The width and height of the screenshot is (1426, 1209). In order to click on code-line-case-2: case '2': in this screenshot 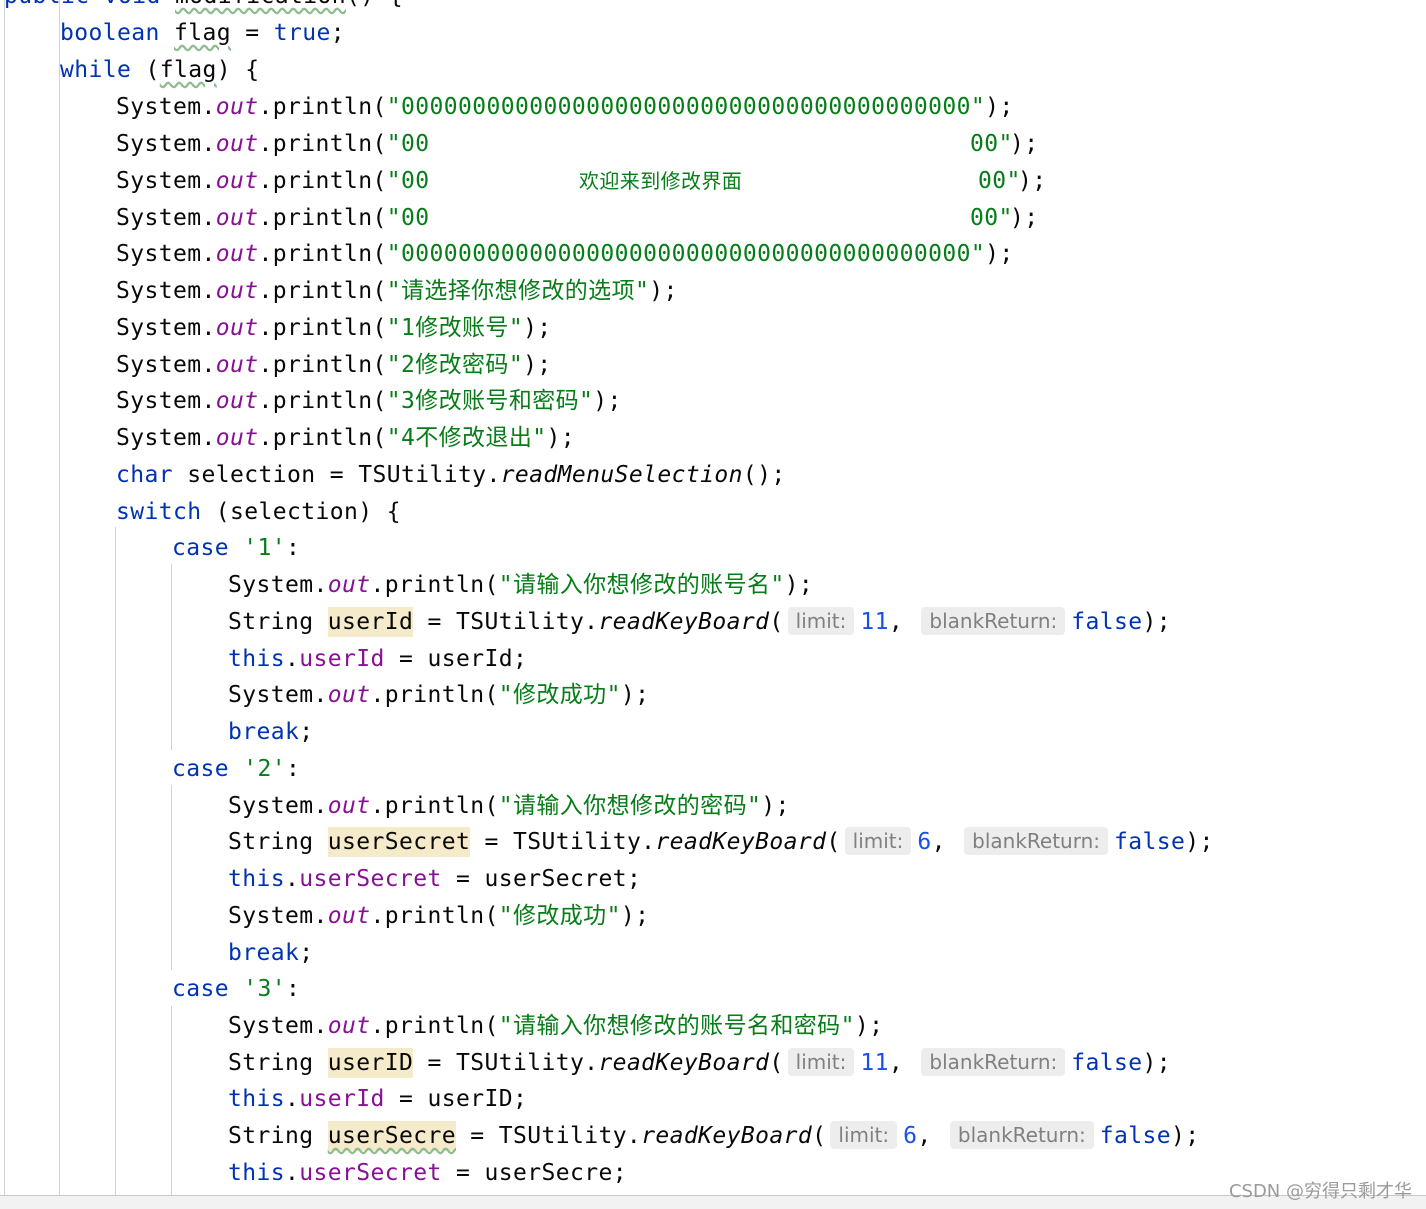, I will do `click(236, 769)`.